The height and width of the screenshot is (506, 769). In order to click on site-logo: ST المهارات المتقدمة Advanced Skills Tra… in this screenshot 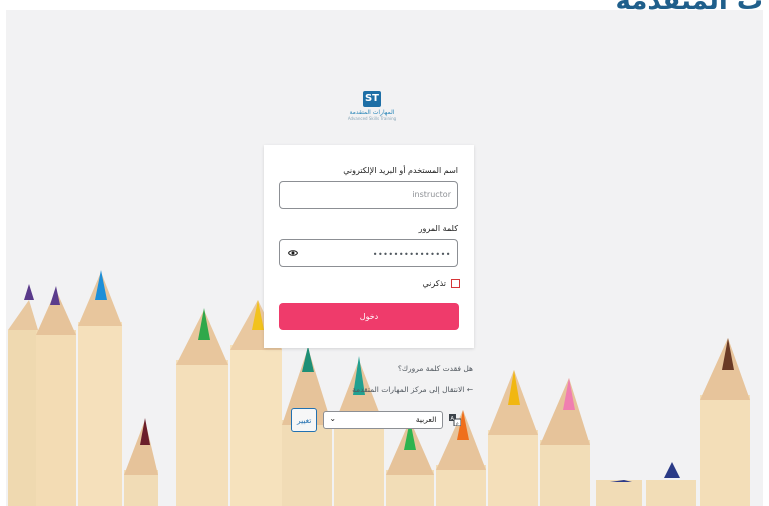, I will do `click(372, 104)`.